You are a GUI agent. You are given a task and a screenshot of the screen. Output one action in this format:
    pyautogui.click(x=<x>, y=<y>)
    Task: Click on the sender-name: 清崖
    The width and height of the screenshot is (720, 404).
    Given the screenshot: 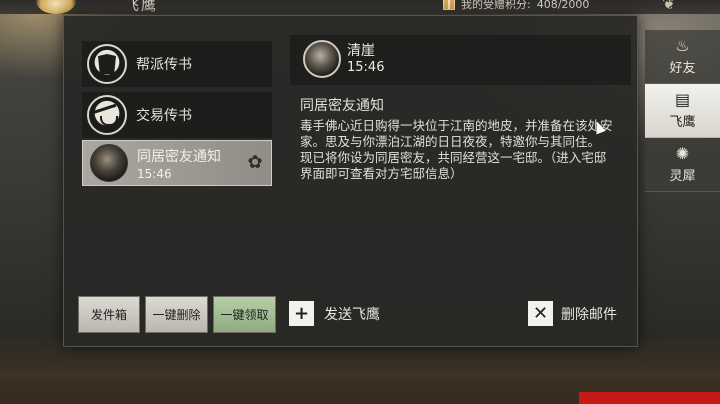 What is the action you would take?
    pyautogui.click(x=361, y=51)
    